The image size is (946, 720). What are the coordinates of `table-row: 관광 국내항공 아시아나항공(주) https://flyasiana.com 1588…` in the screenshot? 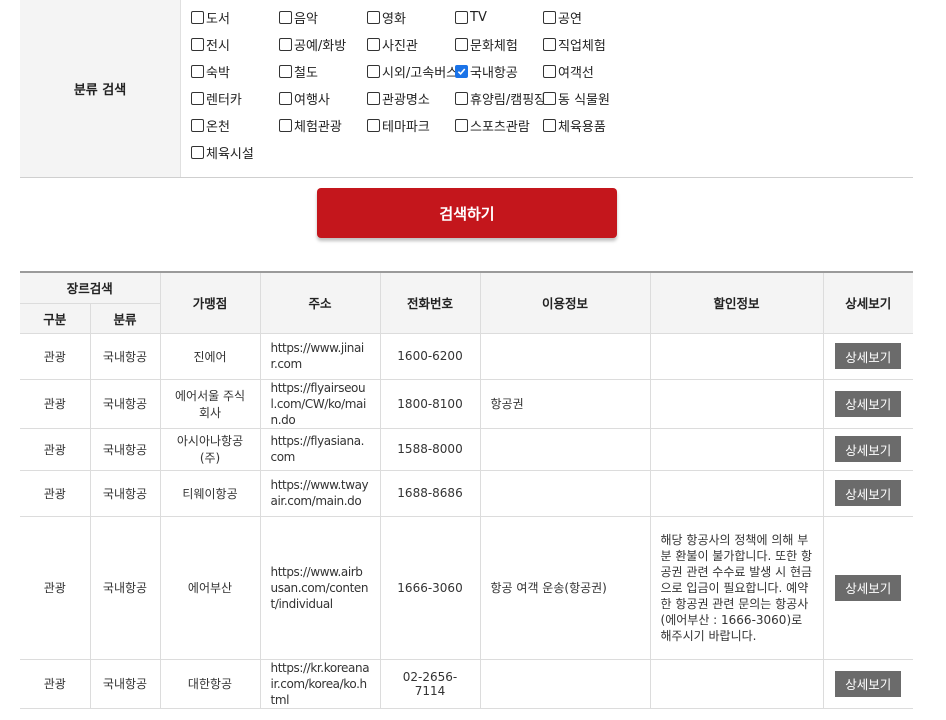 It's located at (467, 449).